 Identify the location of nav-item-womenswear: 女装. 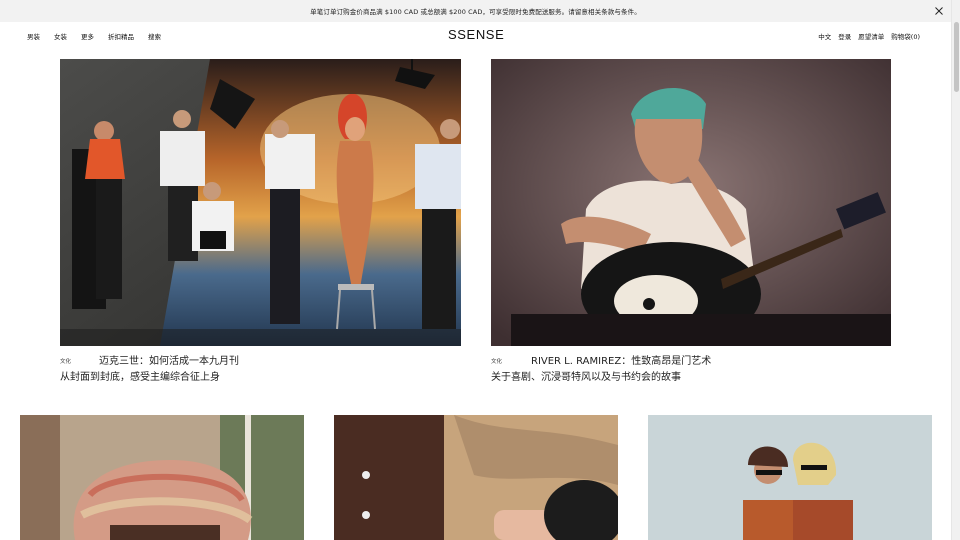
(60, 36).